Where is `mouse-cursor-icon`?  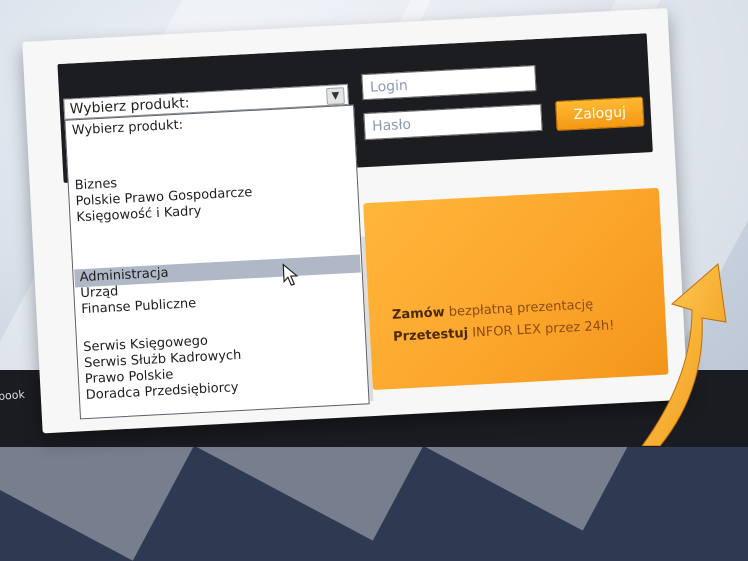
mouse-cursor-icon is located at coordinates (290, 274).